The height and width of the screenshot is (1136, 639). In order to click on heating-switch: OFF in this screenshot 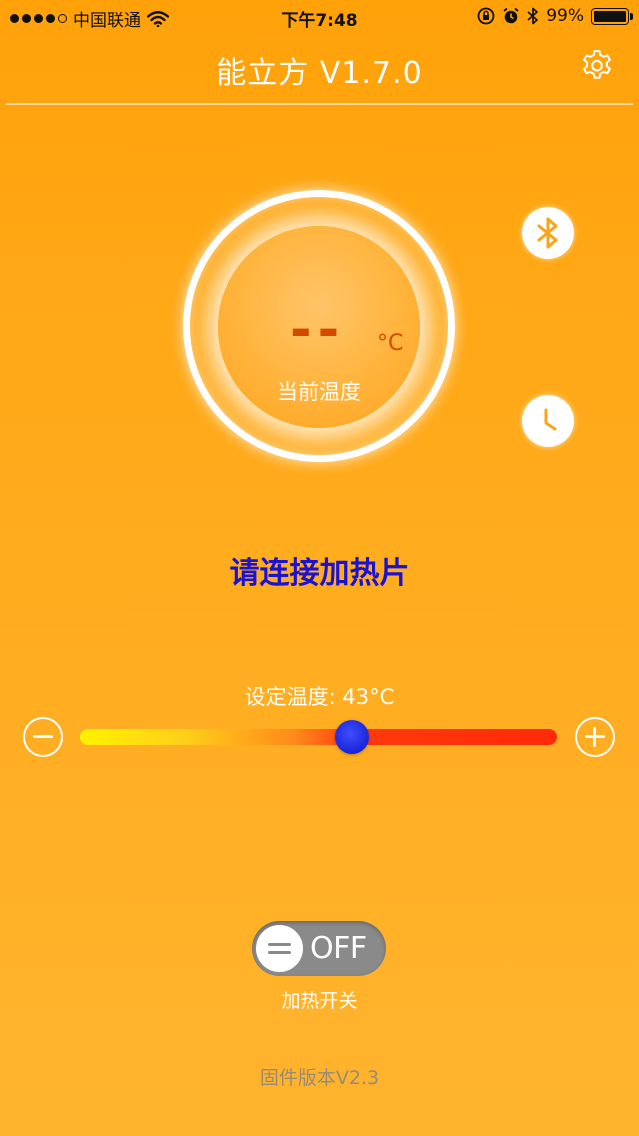, I will do `click(319, 948)`.